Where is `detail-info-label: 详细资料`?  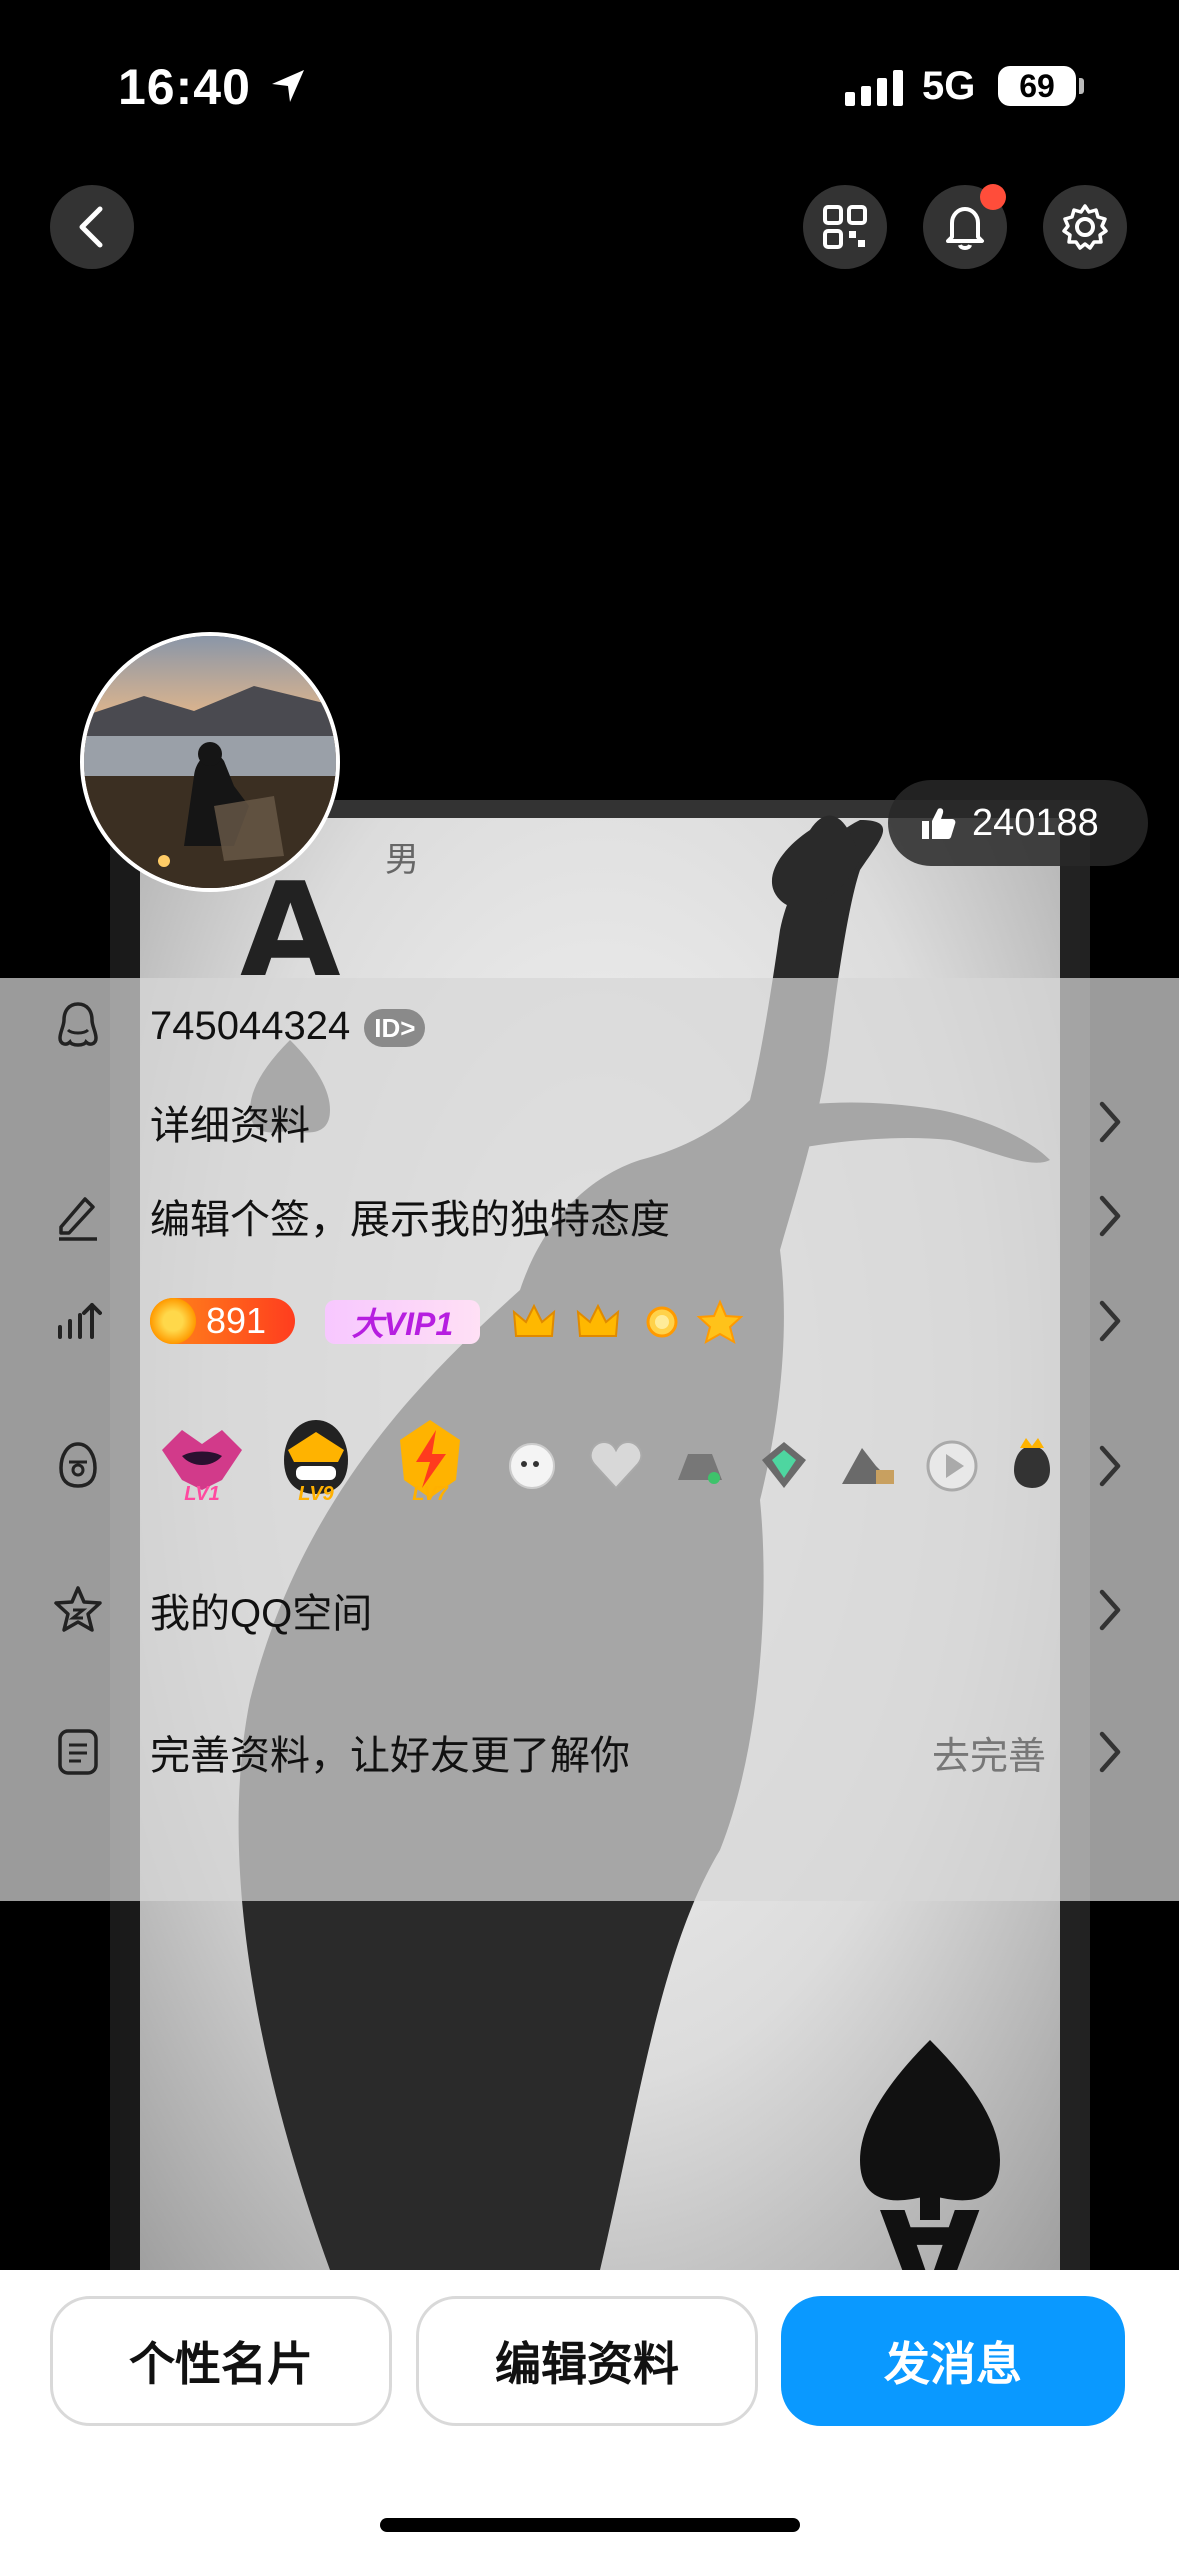 detail-info-label: 详细资料 is located at coordinates (230, 1126).